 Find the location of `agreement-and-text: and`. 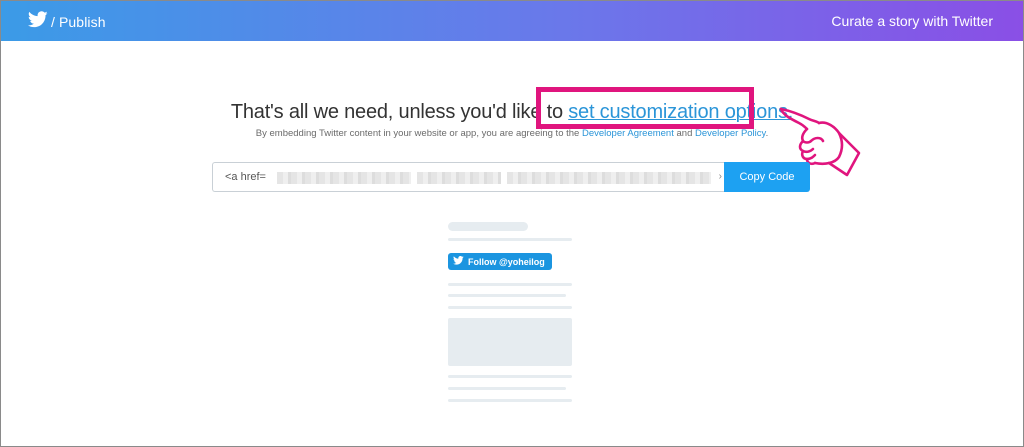

agreement-and-text: and is located at coordinates (684, 133).